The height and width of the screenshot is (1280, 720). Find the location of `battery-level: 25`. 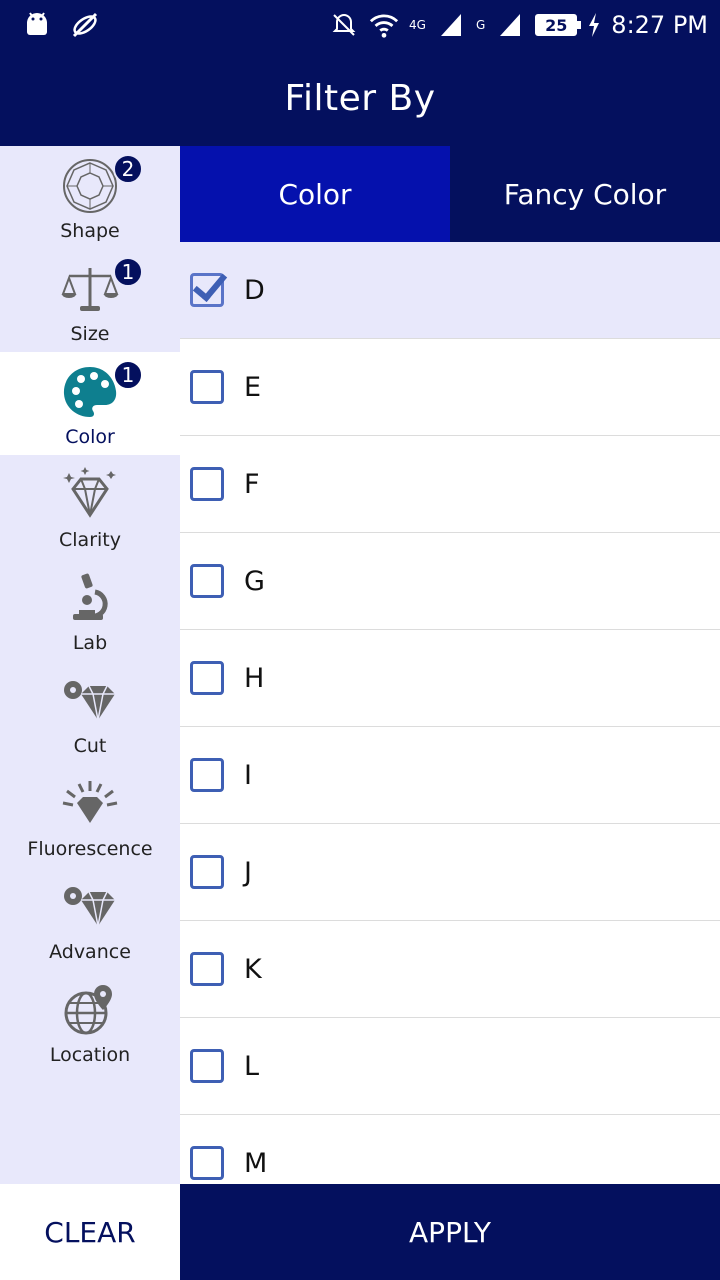

battery-level: 25 is located at coordinates (556, 25).